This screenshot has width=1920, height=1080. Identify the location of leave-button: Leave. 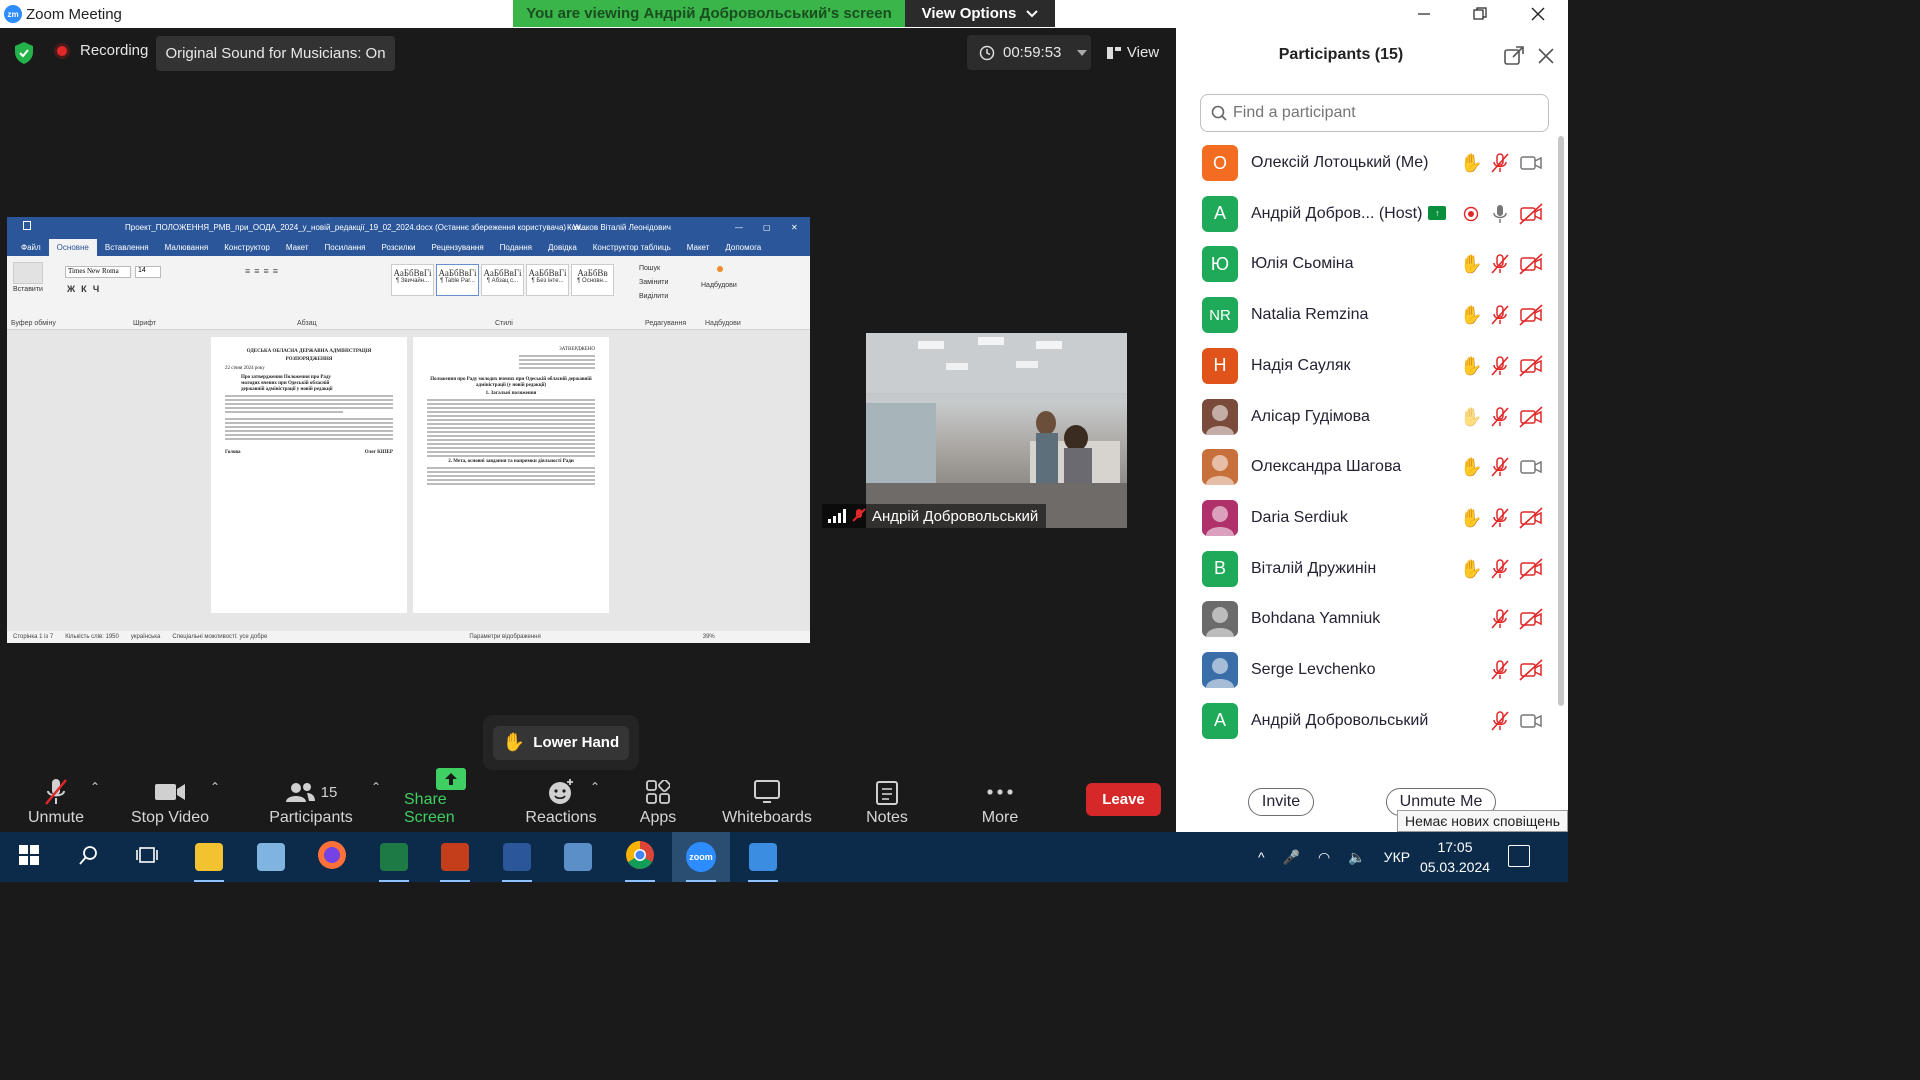
(1123, 799).